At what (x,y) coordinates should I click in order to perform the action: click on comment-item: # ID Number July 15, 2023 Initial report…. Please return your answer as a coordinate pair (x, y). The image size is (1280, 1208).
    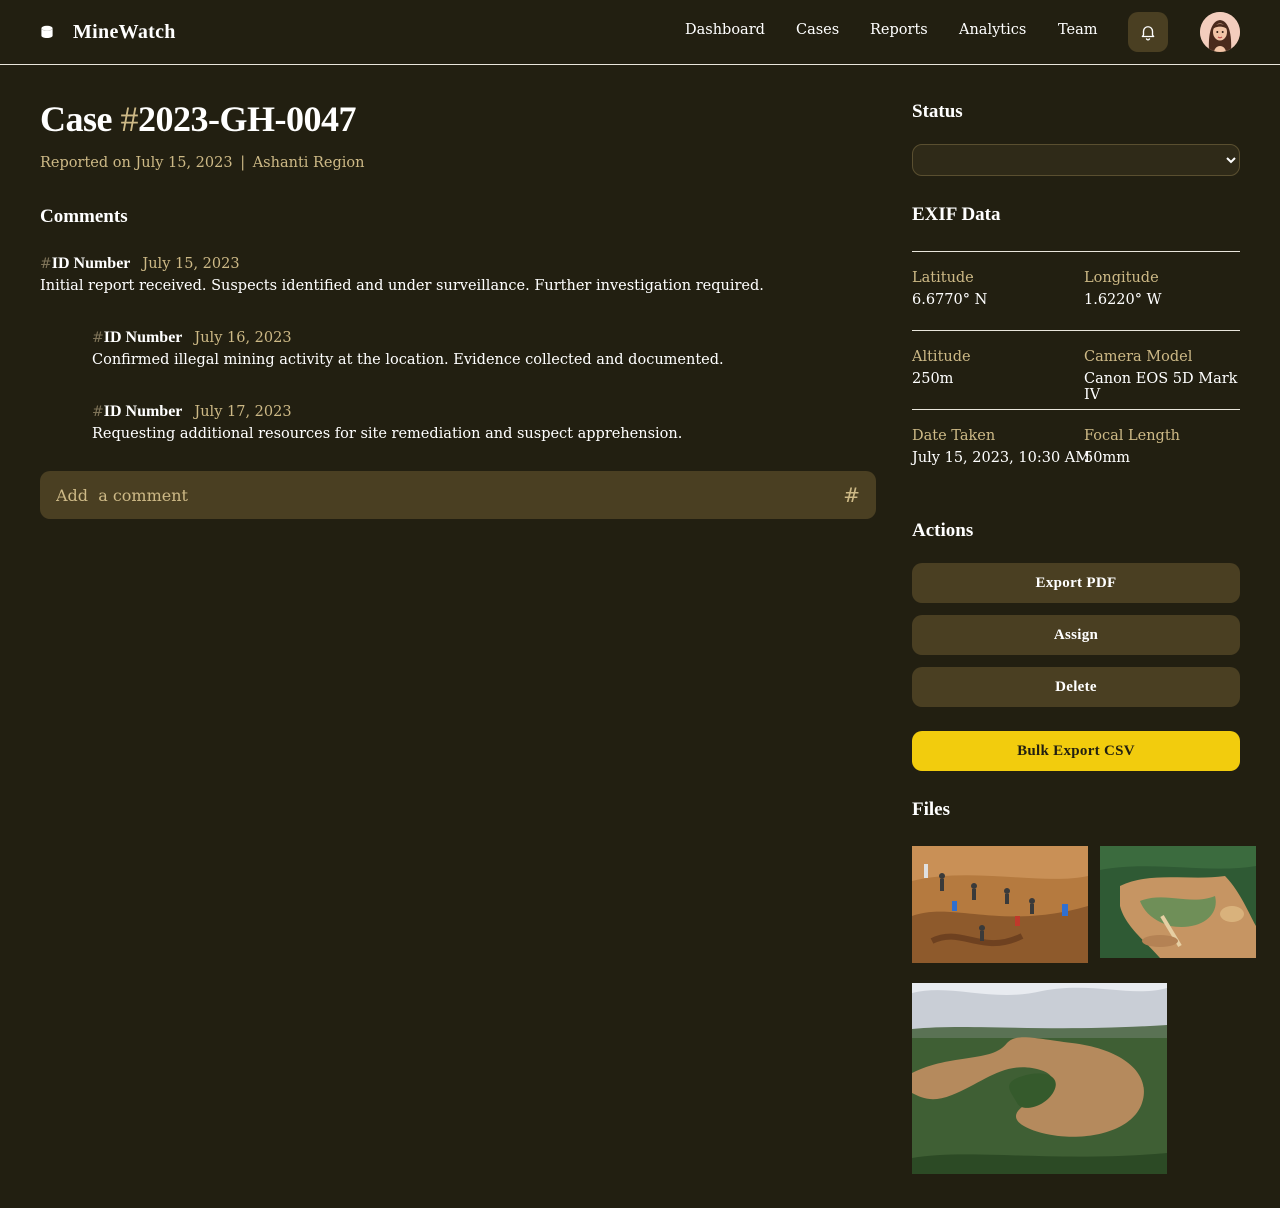
    Looking at the image, I should click on (402, 274).